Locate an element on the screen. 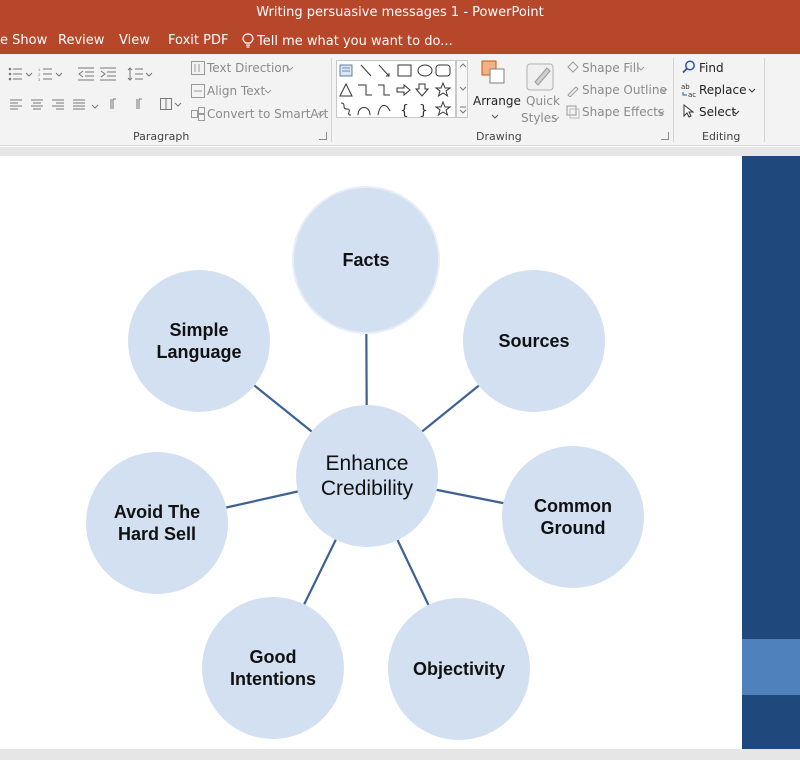 The image size is (800, 760). quick-styles-icon is located at coordinates (540, 77).